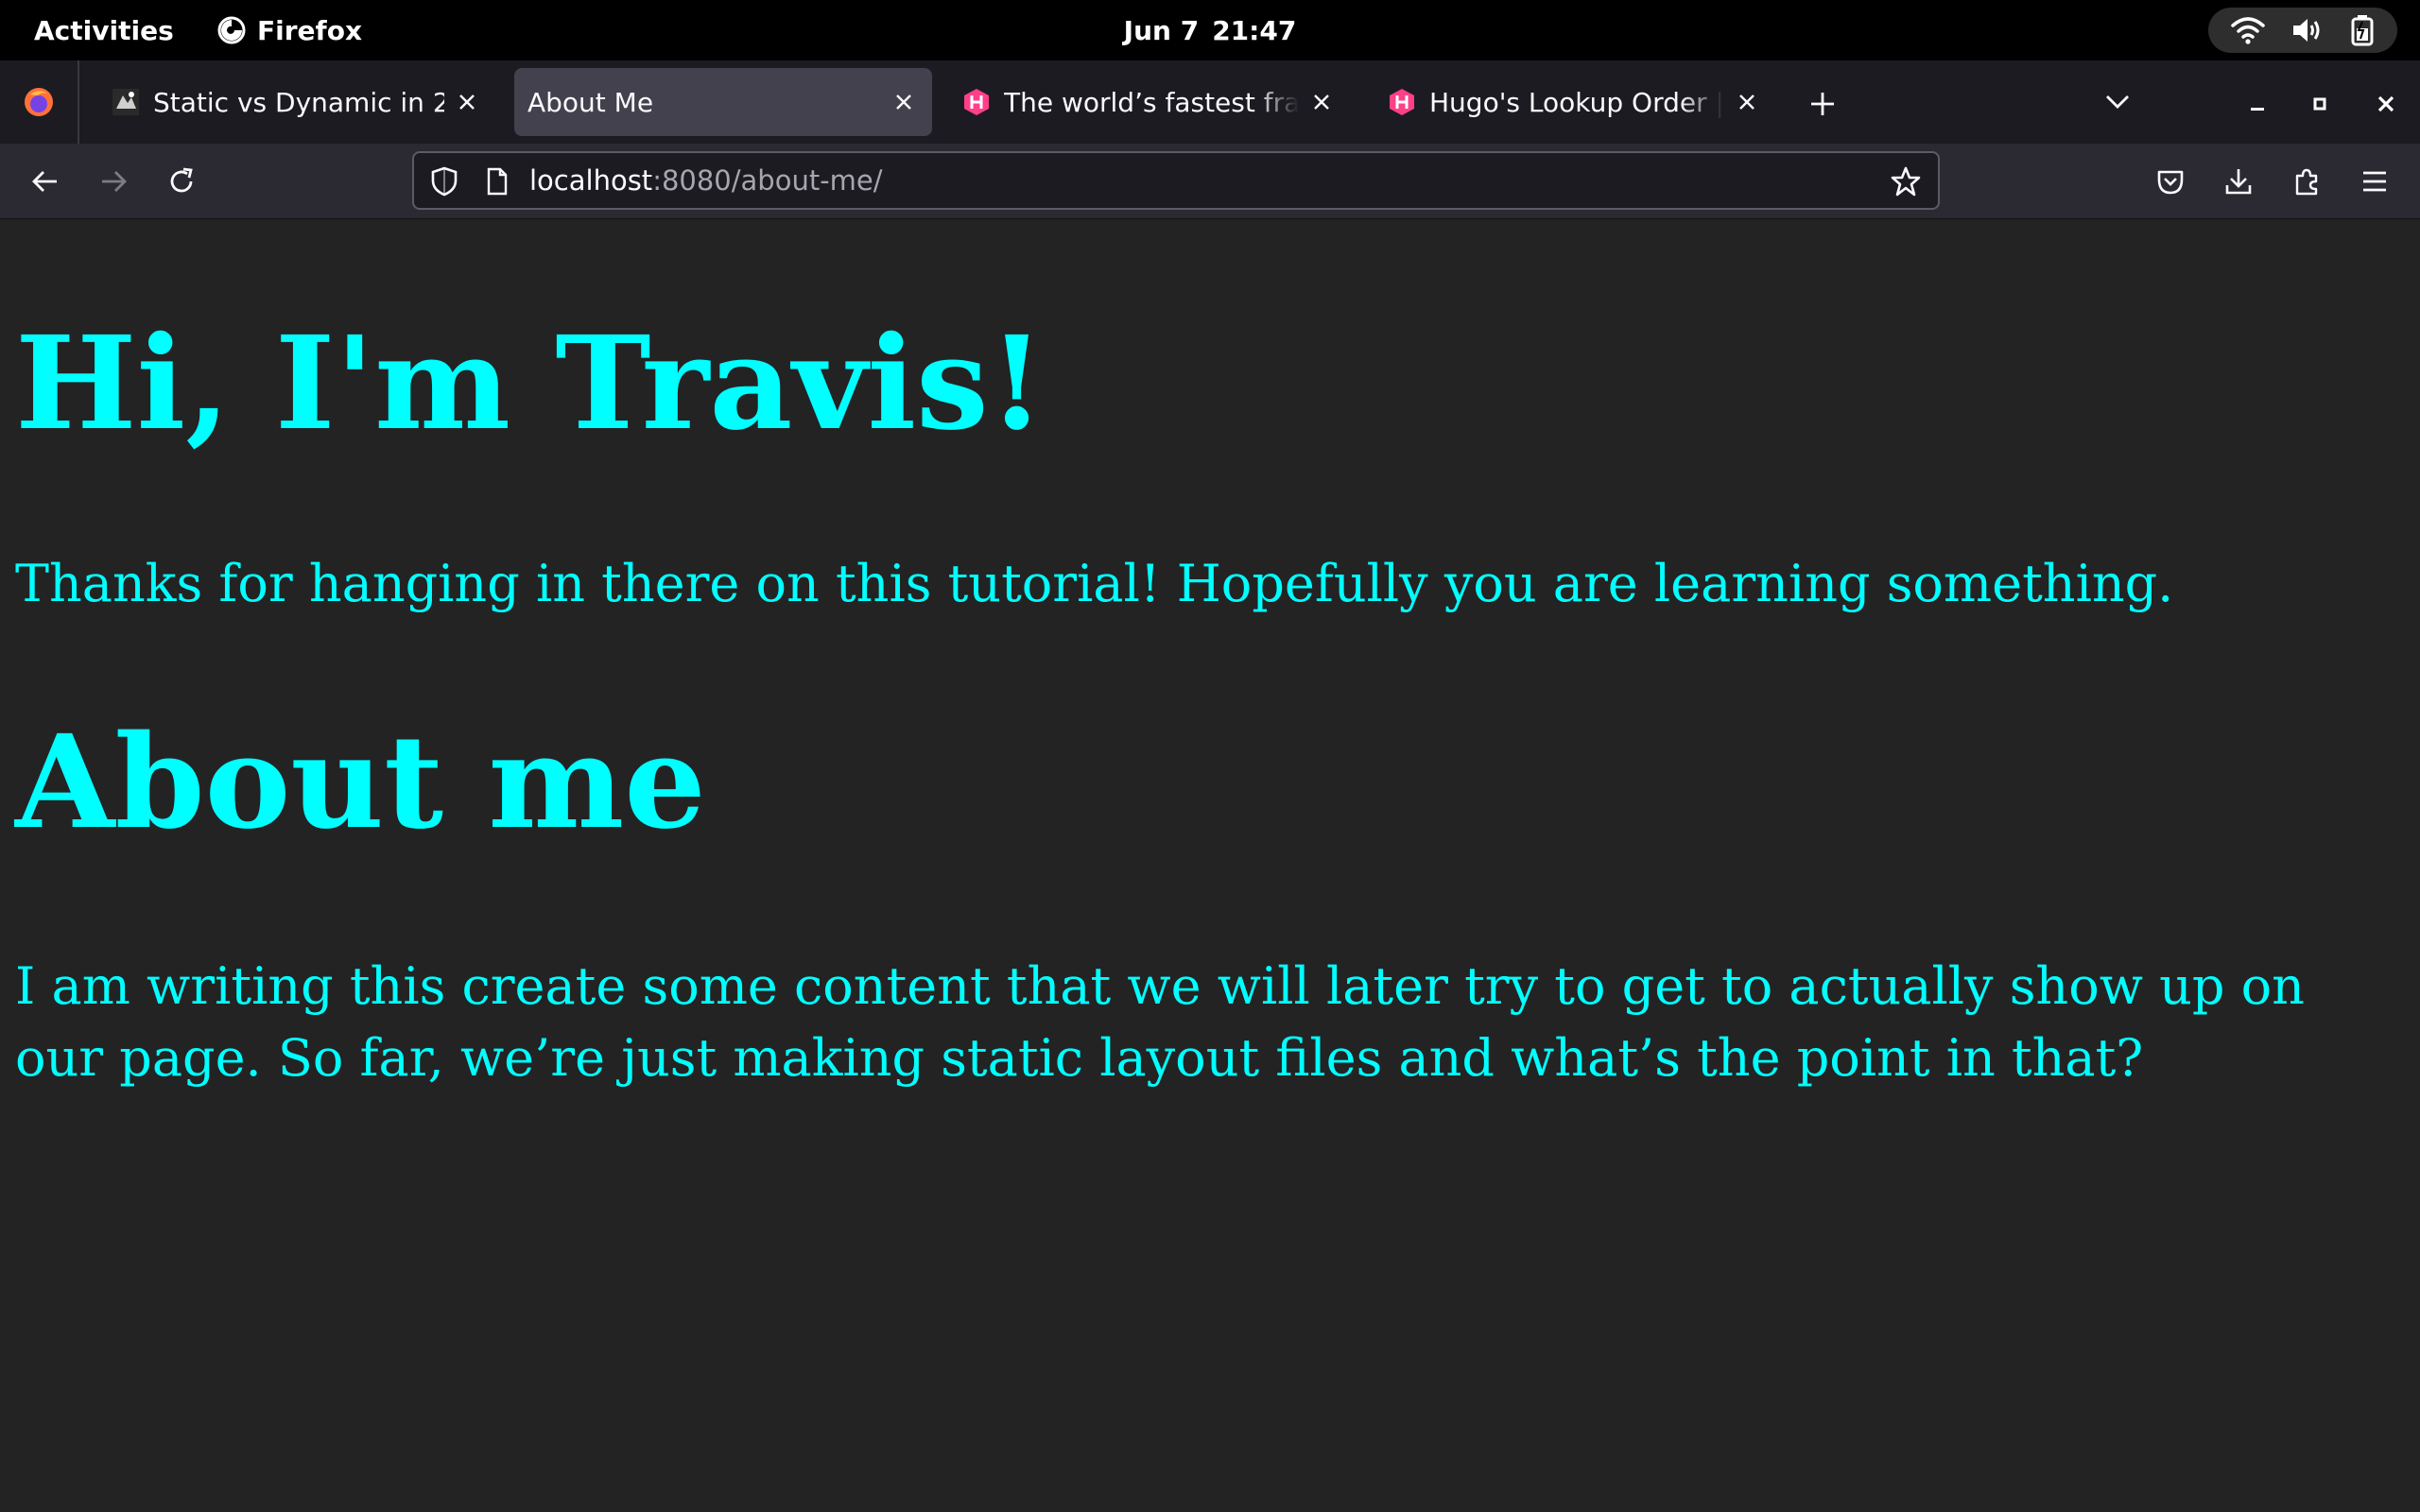  Describe the element at coordinates (2362, 30) in the screenshot. I see `battery-icon` at that location.